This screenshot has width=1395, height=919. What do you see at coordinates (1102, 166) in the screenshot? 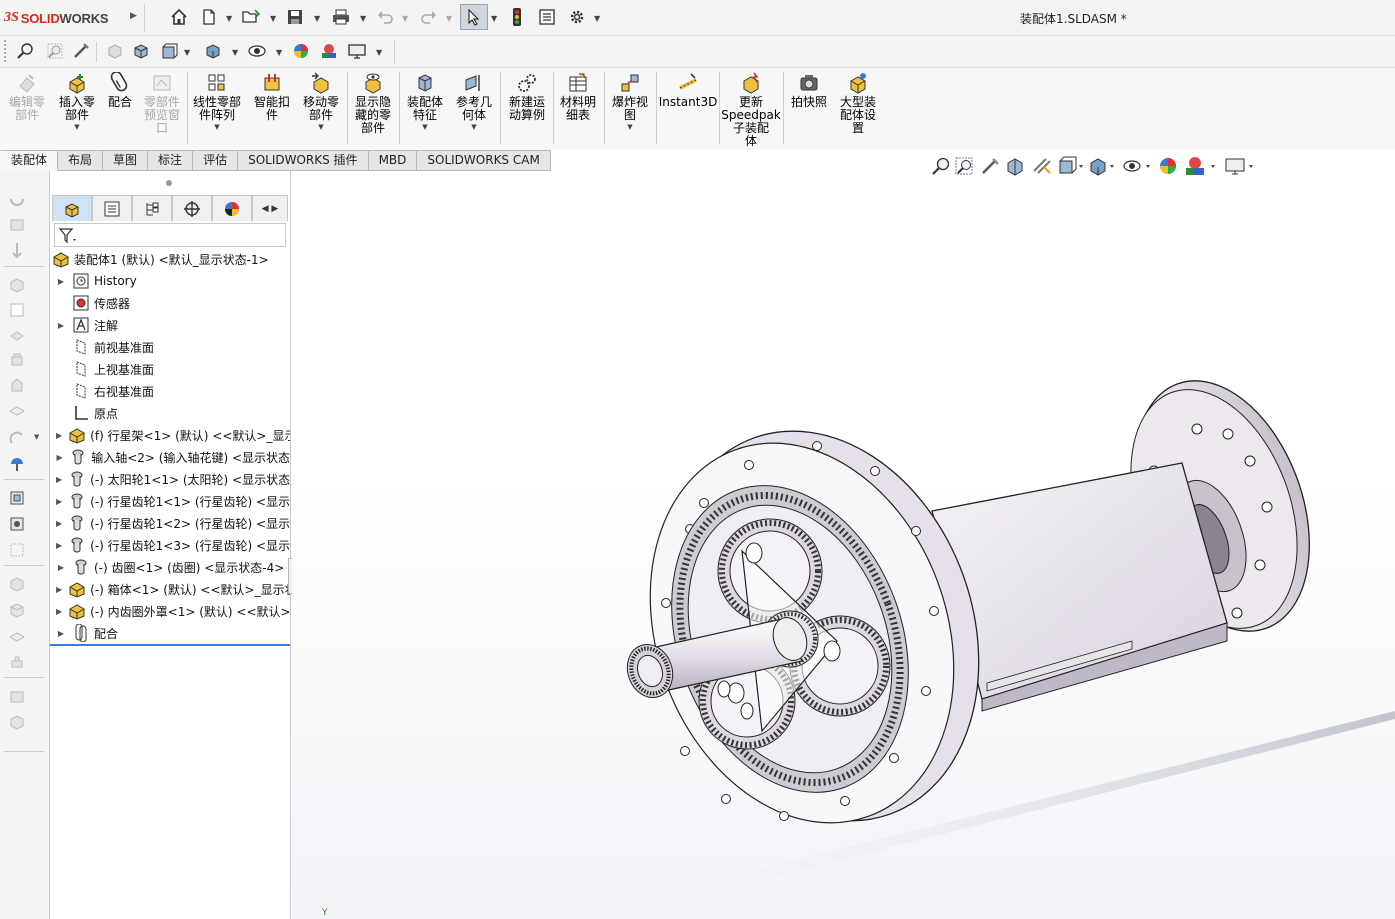
I see `hu-display-style-icon` at bounding box center [1102, 166].